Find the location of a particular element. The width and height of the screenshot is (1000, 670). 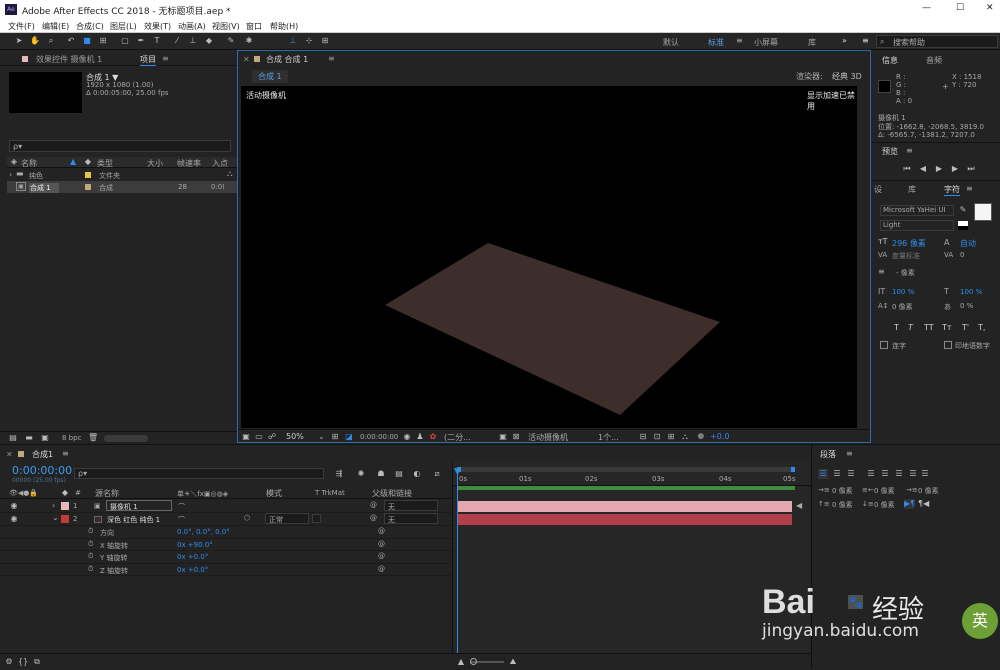

shy-switch-icon: ⌒ is located at coordinates (181, 520).